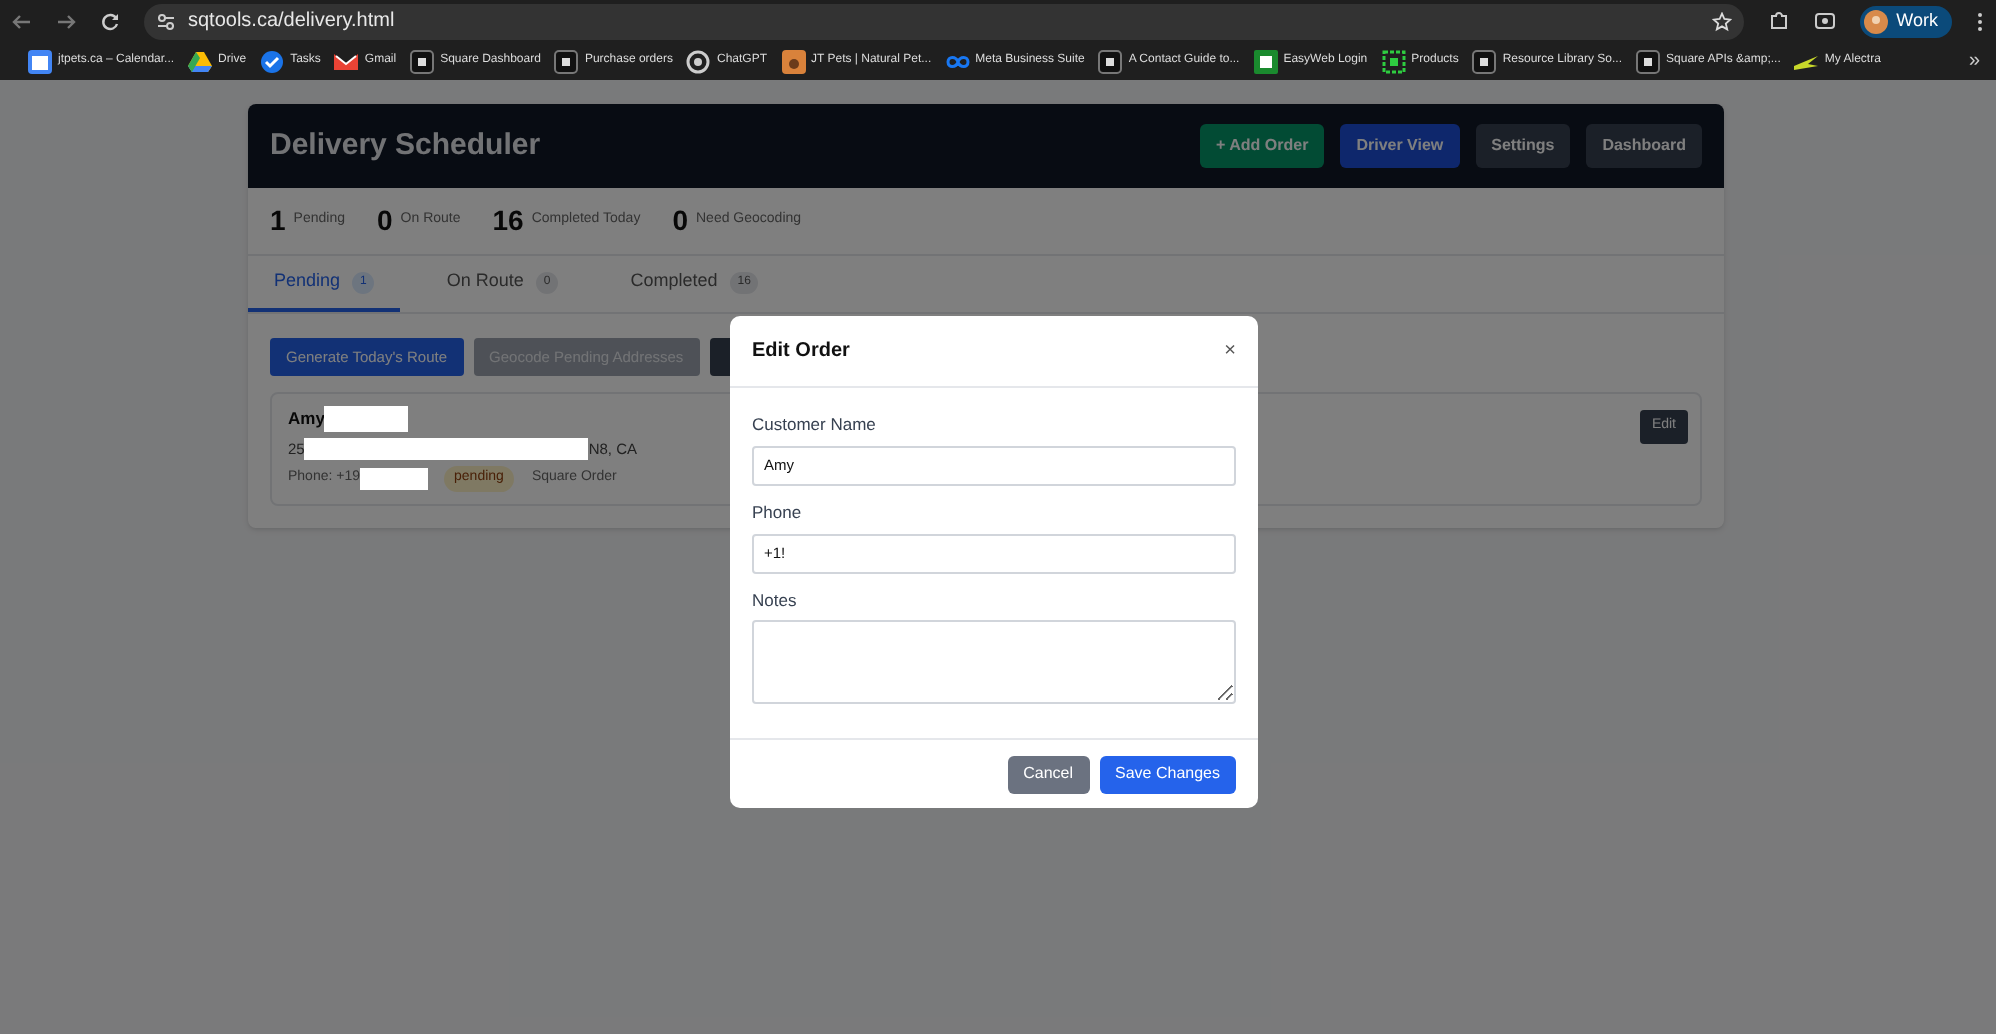 The image size is (1996, 1034). What do you see at coordinates (40, 61) in the screenshot?
I see `calendar-icon` at bounding box center [40, 61].